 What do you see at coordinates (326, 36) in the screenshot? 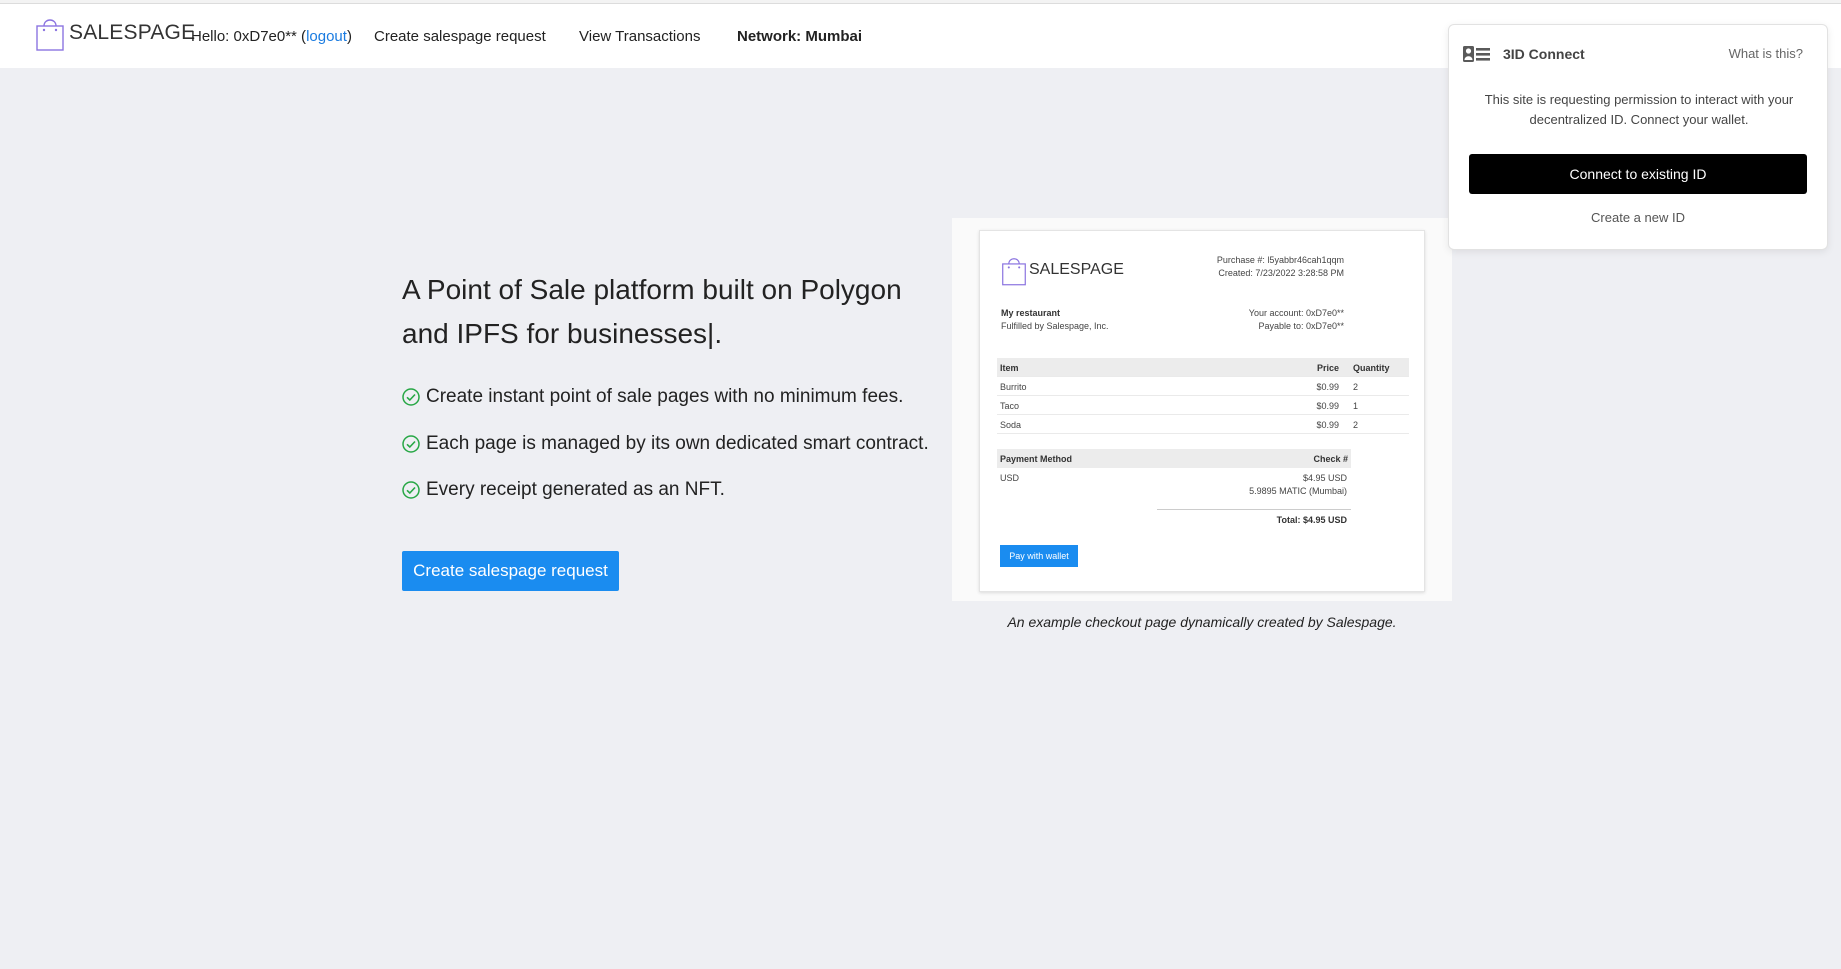
I see `logout-link: logout` at bounding box center [326, 36].